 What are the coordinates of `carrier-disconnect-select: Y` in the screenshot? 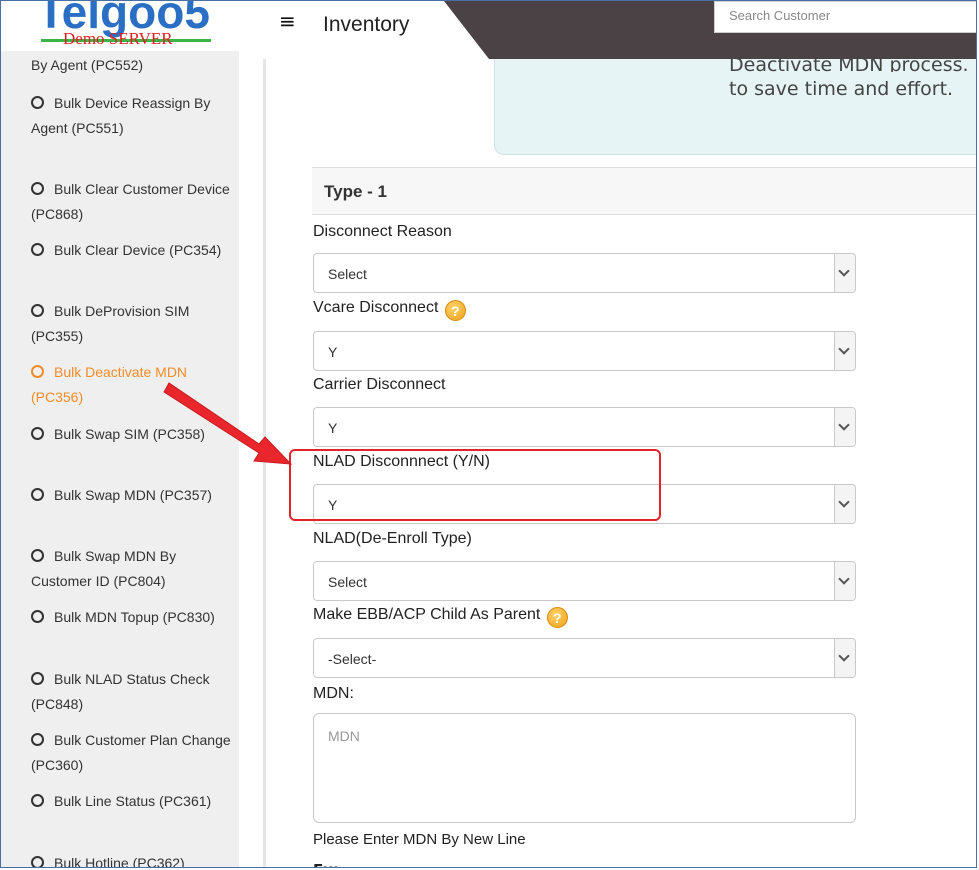 It's located at (584, 427).